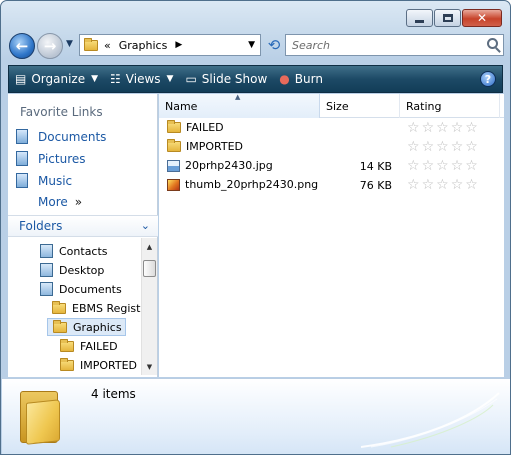 The image size is (511, 455). What do you see at coordinates (191, 79) in the screenshot?
I see `slideshow-icon: ▭` at bounding box center [191, 79].